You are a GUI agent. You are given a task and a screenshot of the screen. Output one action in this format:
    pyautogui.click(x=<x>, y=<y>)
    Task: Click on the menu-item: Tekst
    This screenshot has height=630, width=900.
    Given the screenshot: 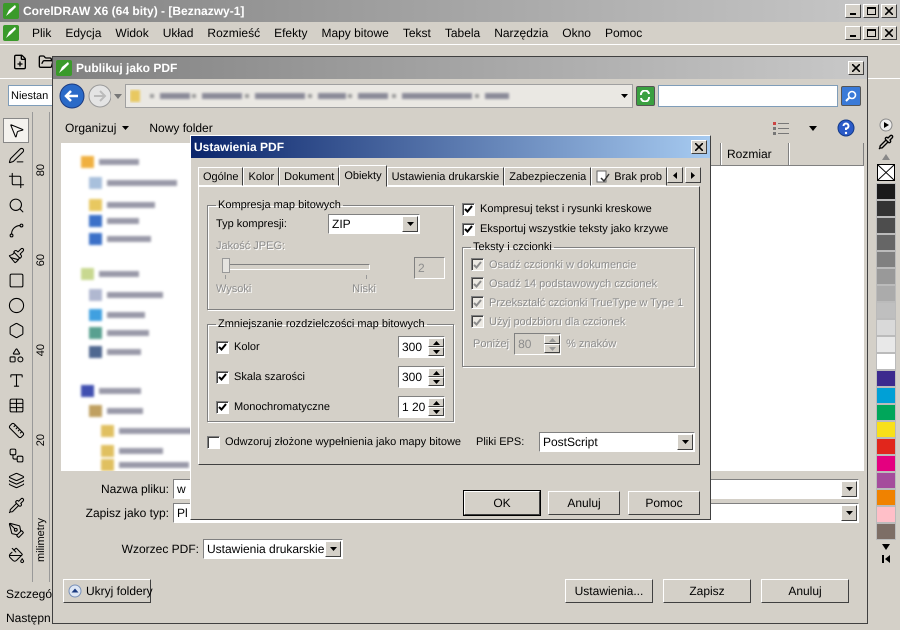 What is the action you would take?
    pyautogui.click(x=417, y=33)
    